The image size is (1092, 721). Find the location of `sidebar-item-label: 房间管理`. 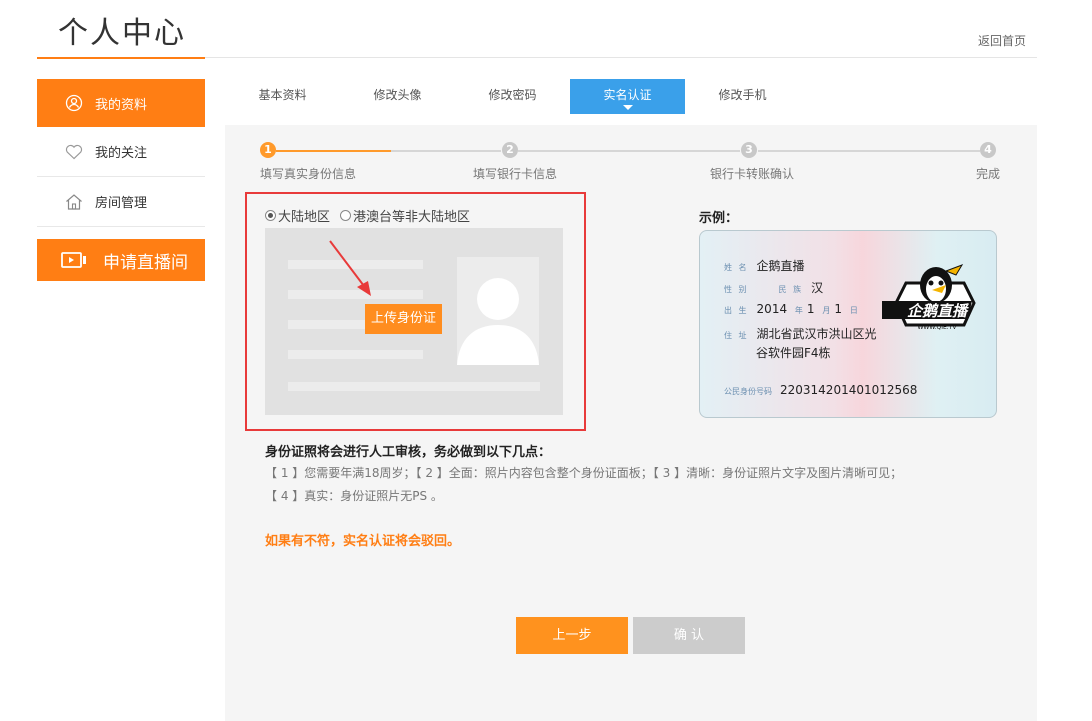

sidebar-item-label: 房间管理 is located at coordinates (121, 203).